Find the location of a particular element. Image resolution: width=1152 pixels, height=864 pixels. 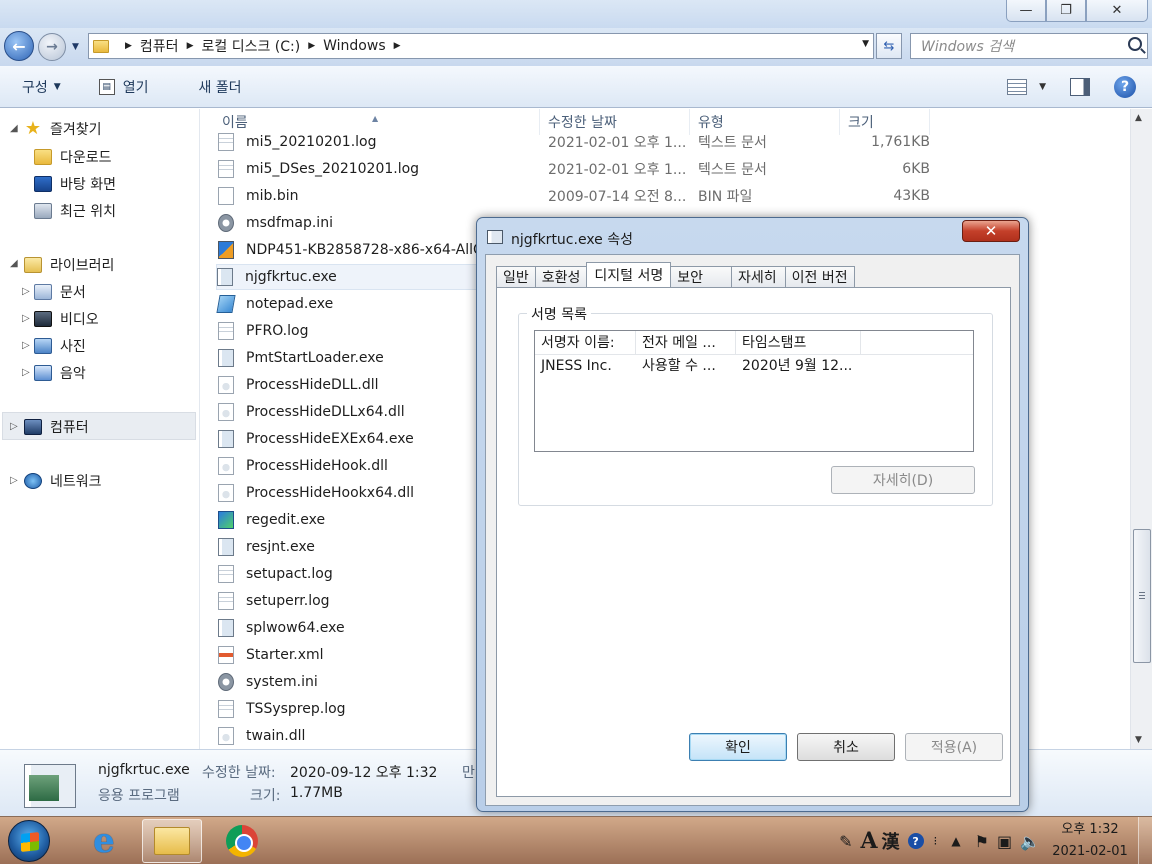

preview-pane-icon is located at coordinates (1080, 87).